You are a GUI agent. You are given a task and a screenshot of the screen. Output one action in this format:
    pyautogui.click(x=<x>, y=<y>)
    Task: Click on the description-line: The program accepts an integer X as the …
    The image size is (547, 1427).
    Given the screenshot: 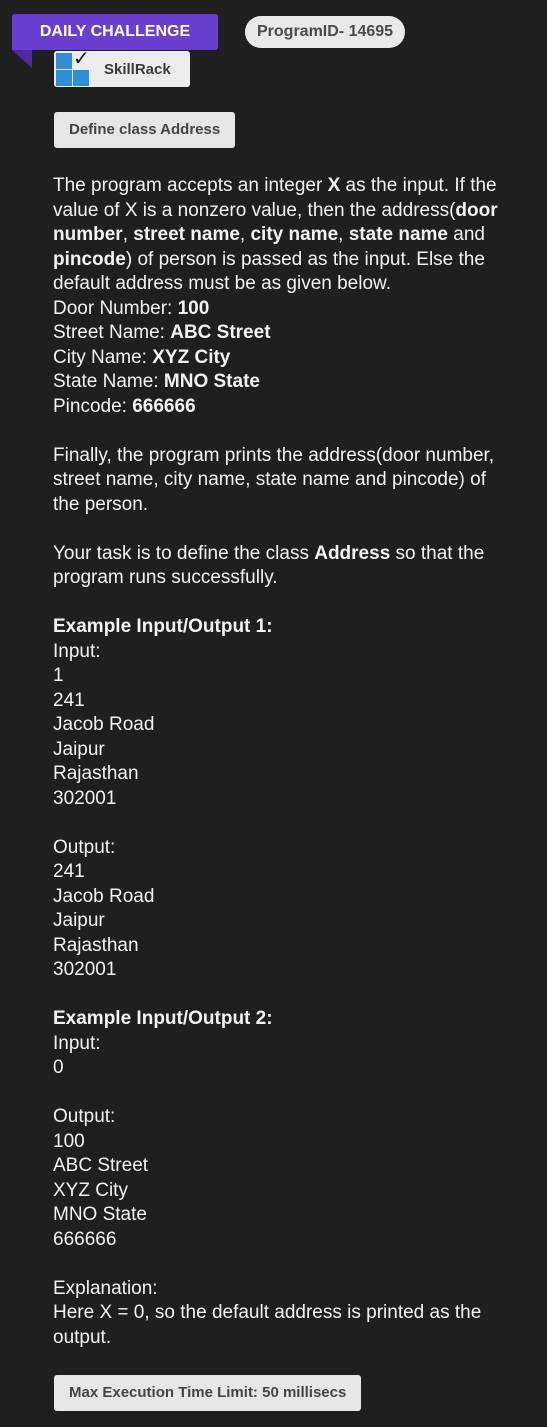 What is the action you would take?
    pyautogui.click(x=275, y=185)
    